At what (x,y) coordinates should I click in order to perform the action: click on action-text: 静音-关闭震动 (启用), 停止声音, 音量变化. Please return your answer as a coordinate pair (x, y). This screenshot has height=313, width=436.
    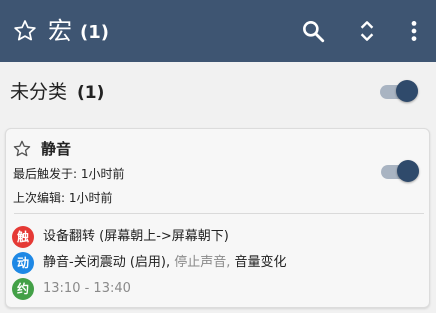
    Looking at the image, I should click on (165, 263).